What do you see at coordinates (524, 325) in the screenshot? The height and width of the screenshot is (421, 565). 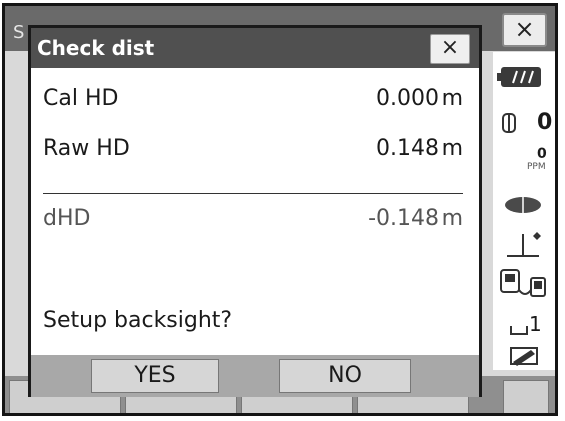 I see `mode-indicator: 1` at bounding box center [524, 325].